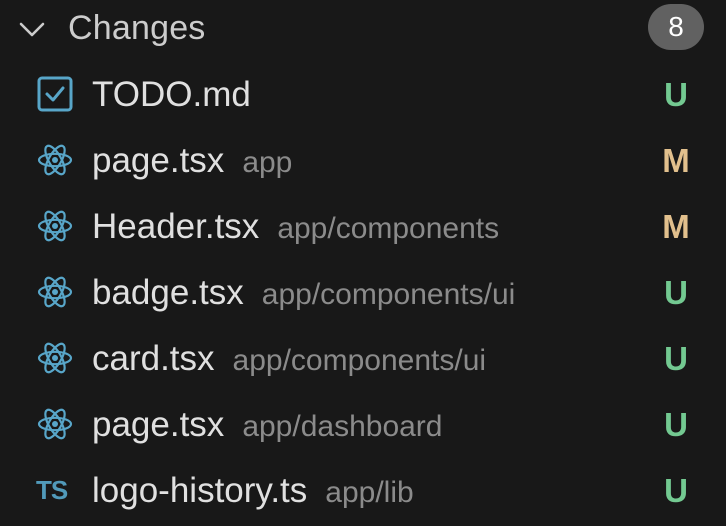 This screenshot has height=526, width=726. I want to click on file-directory: app/lib, so click(369, 492).